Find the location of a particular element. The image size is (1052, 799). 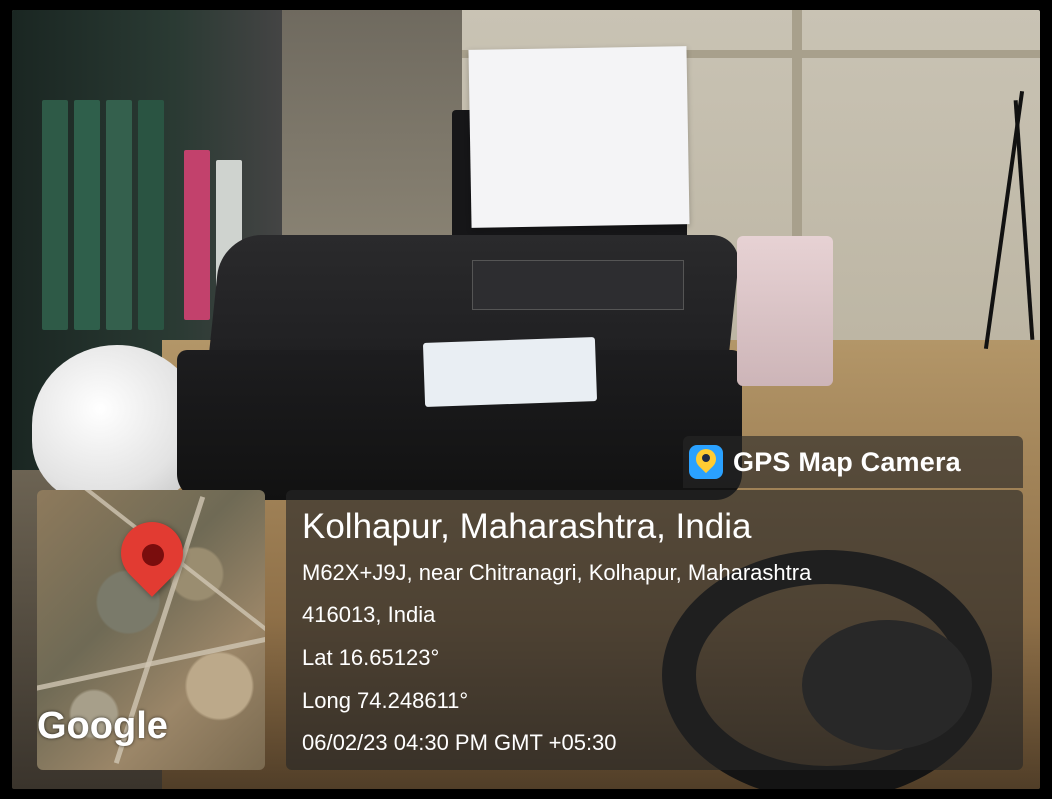

gps-map-camera-badge: GPS Map Camera is located at coordinates (853, 462).